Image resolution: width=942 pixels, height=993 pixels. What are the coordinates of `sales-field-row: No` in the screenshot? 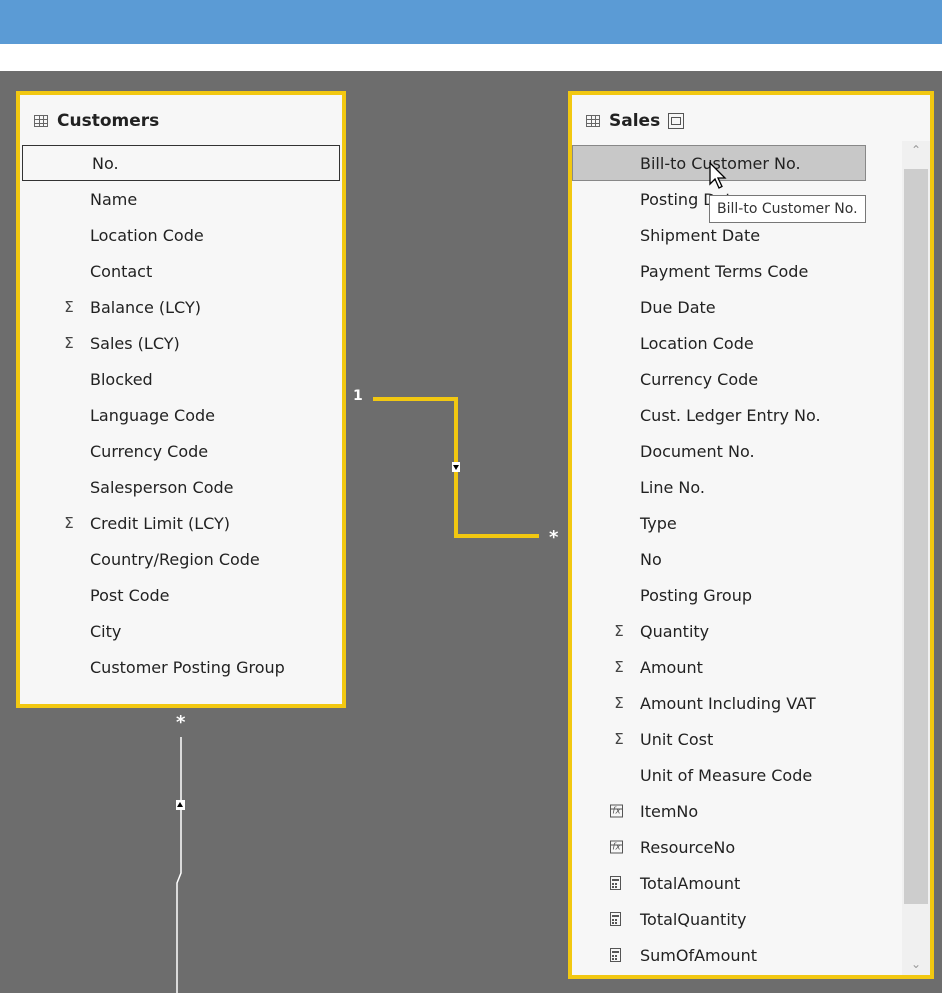 It's located at (737, 559).